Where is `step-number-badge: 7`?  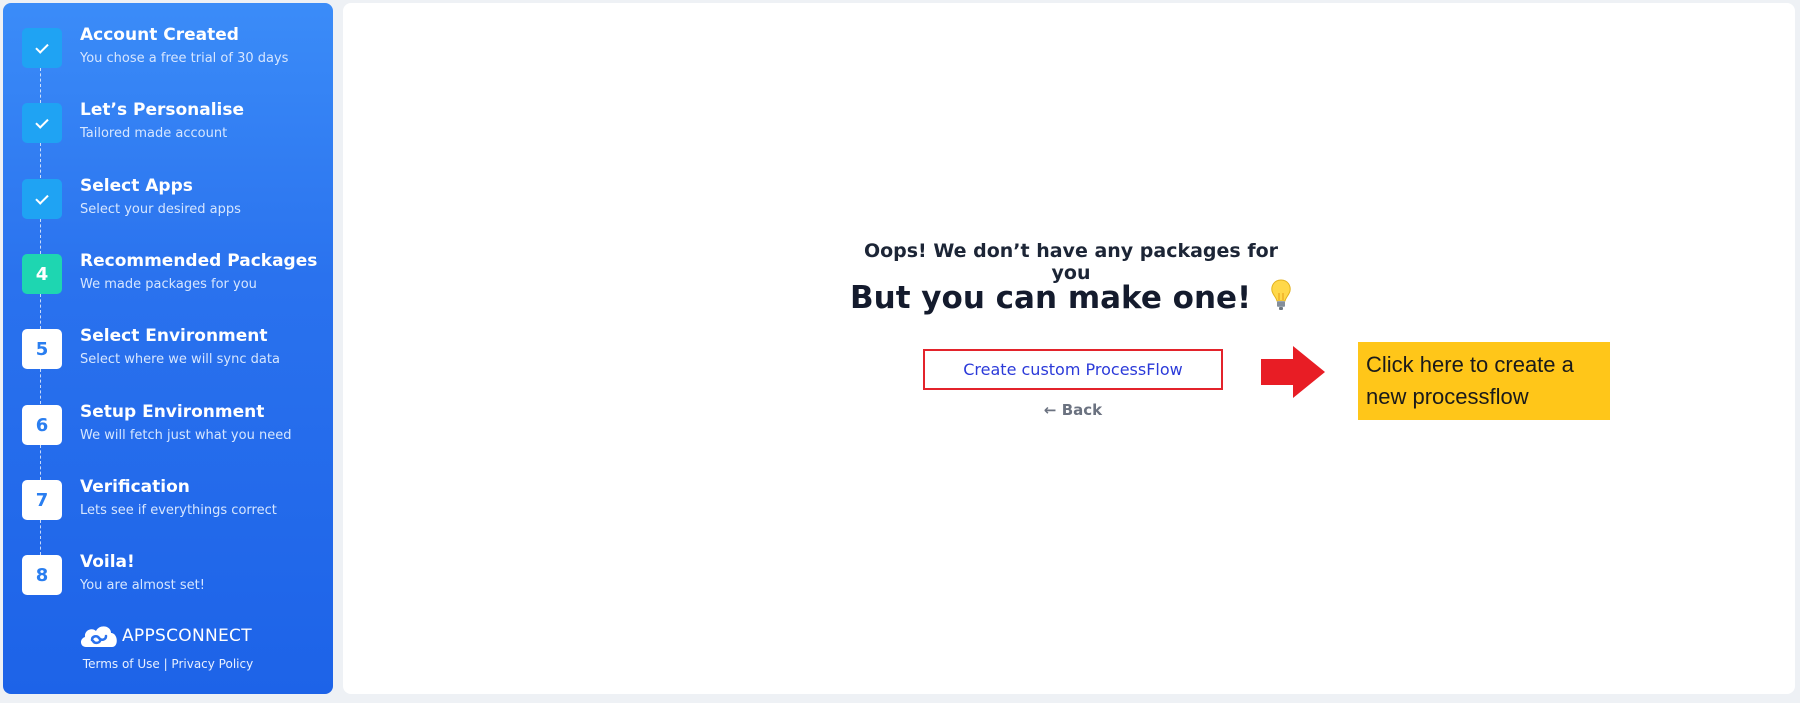
step-number-badge: 7 is located at coordinates (42, 500).